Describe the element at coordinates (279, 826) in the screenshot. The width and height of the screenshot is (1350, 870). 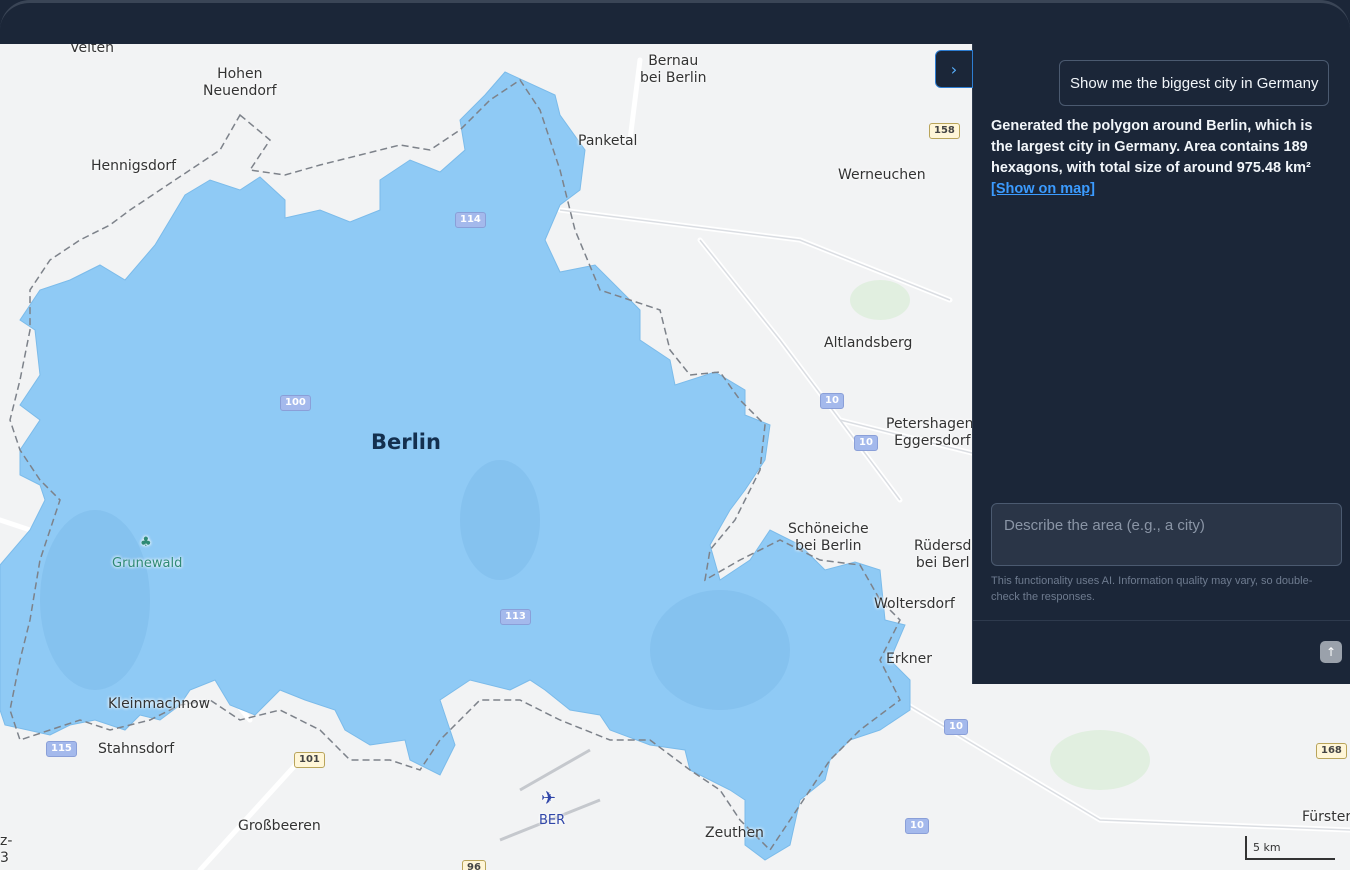
I see `place-label: Großbeeren` at that location.